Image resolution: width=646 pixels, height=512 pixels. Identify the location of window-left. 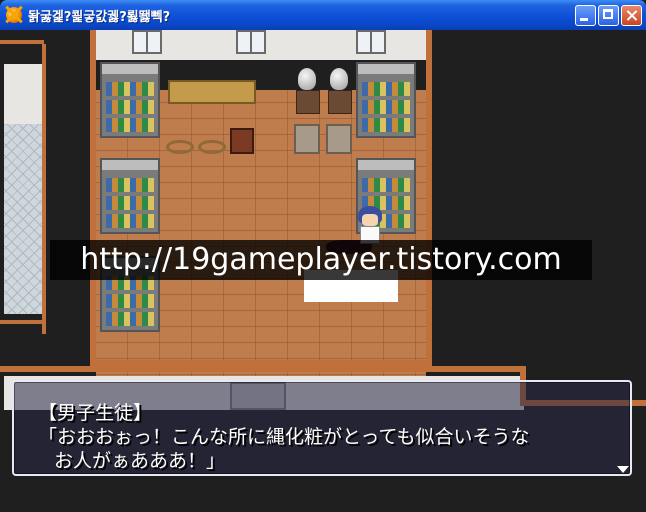
(147, 42).